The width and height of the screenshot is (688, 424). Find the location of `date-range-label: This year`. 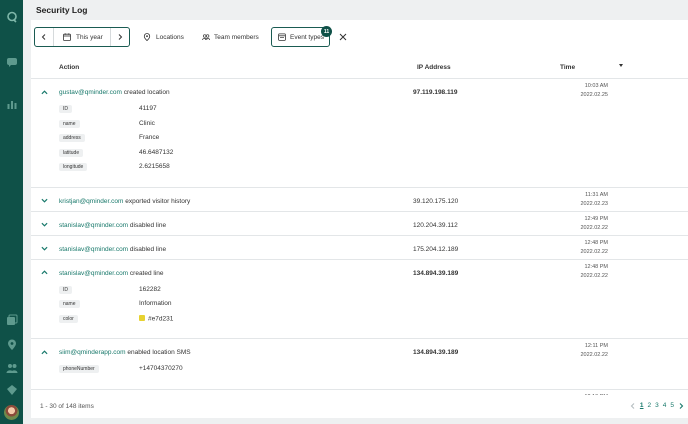

date-range-label: This year is located at coordinates (89, 37).